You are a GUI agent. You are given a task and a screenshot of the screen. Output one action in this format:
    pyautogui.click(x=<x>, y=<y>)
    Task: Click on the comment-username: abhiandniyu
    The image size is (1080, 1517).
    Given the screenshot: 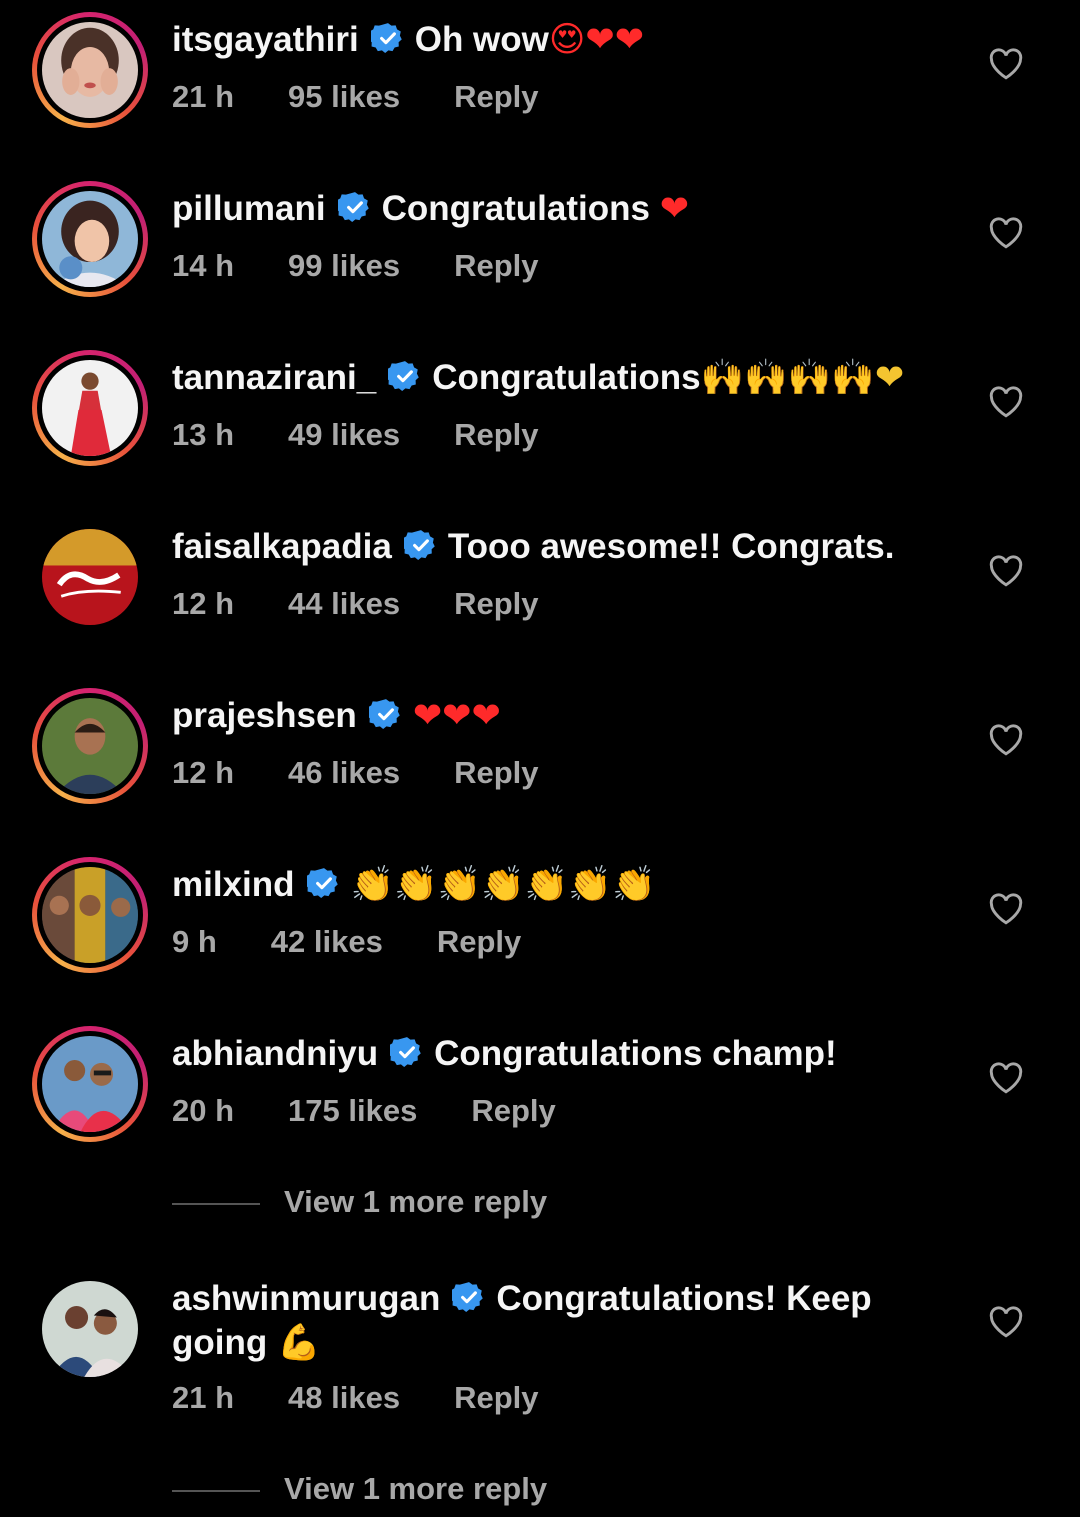 What is the action you would take?
    pyautogui.click(x=275, y=1053)
    